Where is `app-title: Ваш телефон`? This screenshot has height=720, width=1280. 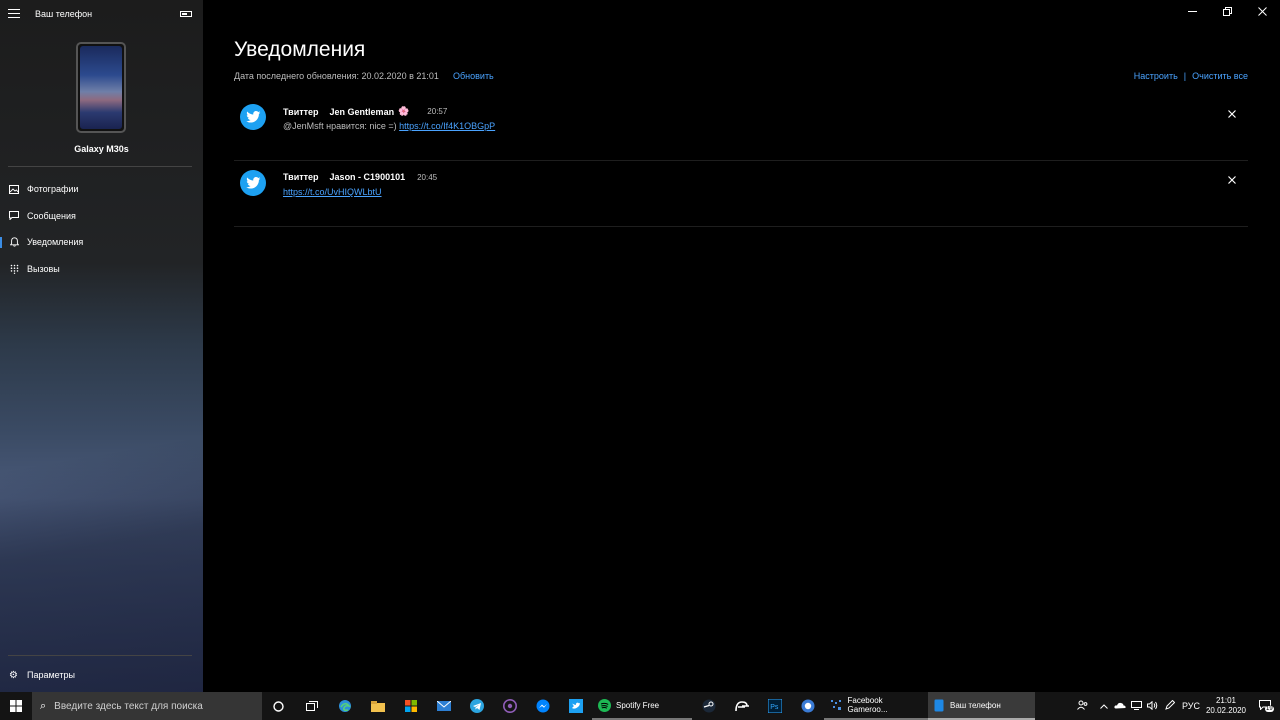 app-title: Ваш телефон is located at coordinates (64, 14).